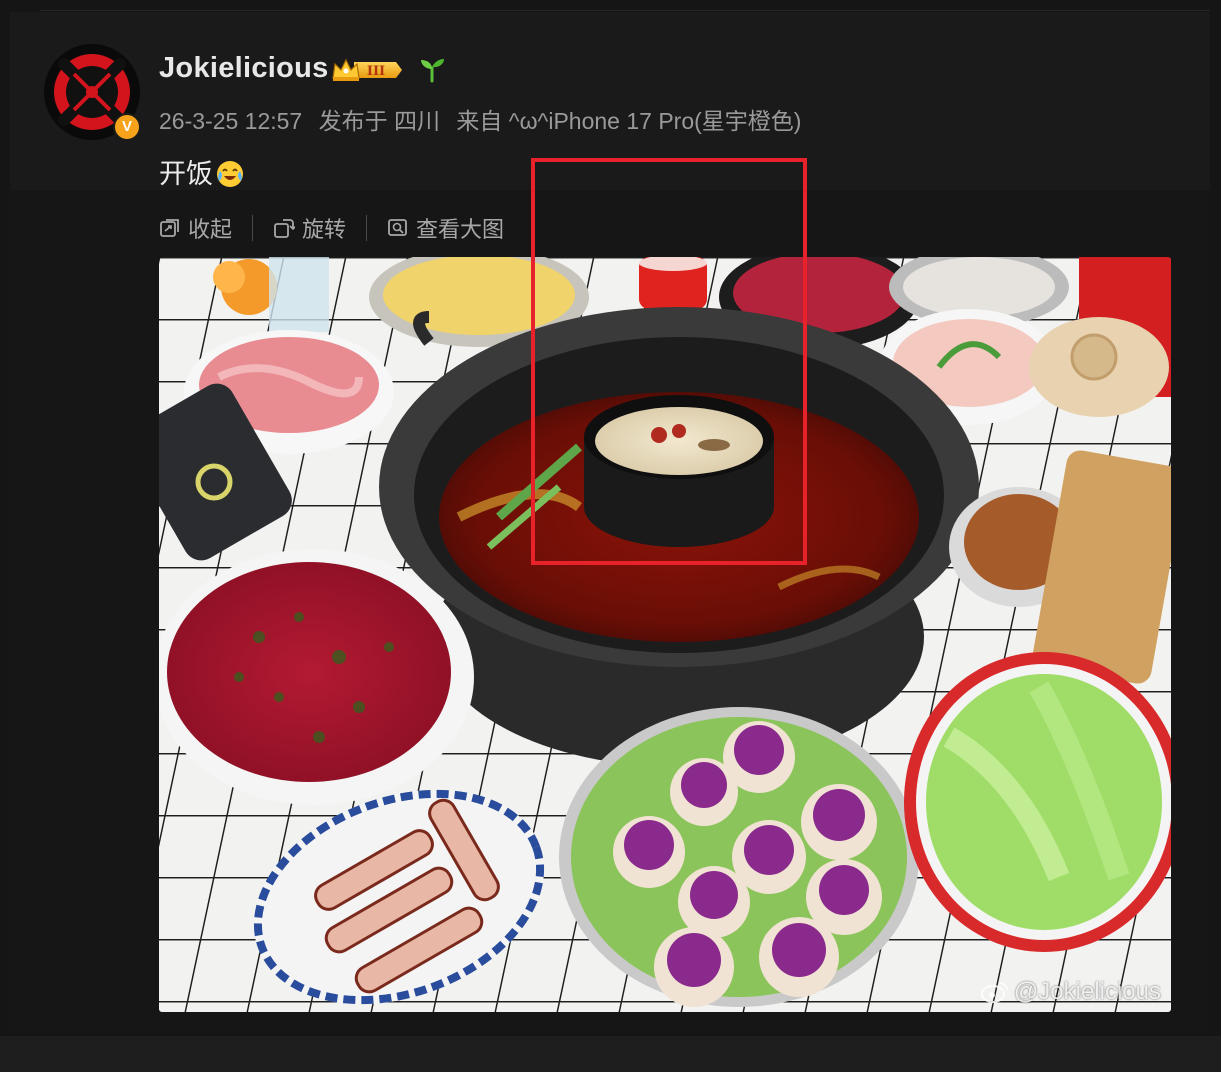 The height and width of the screenshot is (1072, 1221). I want to click on rotate-label: 旋转, so click(324, 229).